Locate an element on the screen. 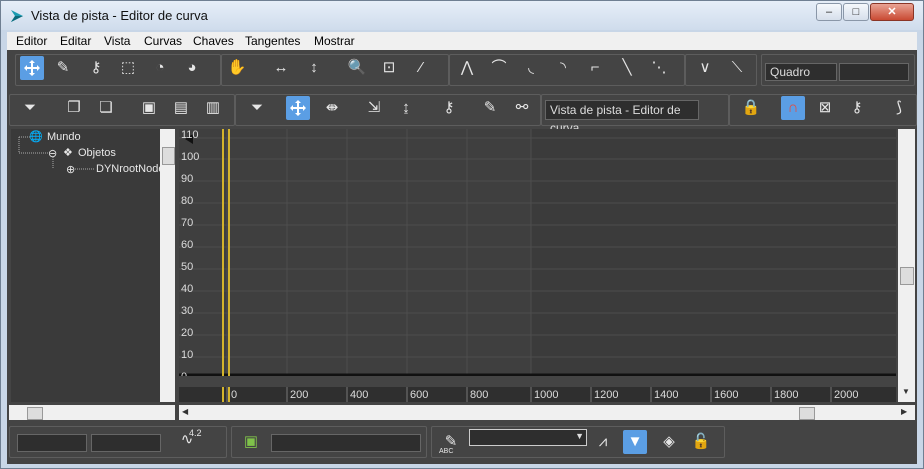 The image size is (924, 469). add-keys-button: ⚷ is located at coordinates (96, 68).